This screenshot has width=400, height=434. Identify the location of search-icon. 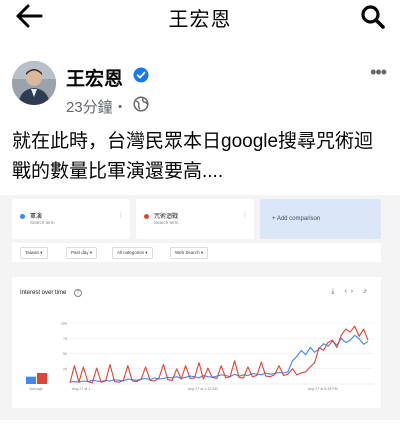
(373, 17).